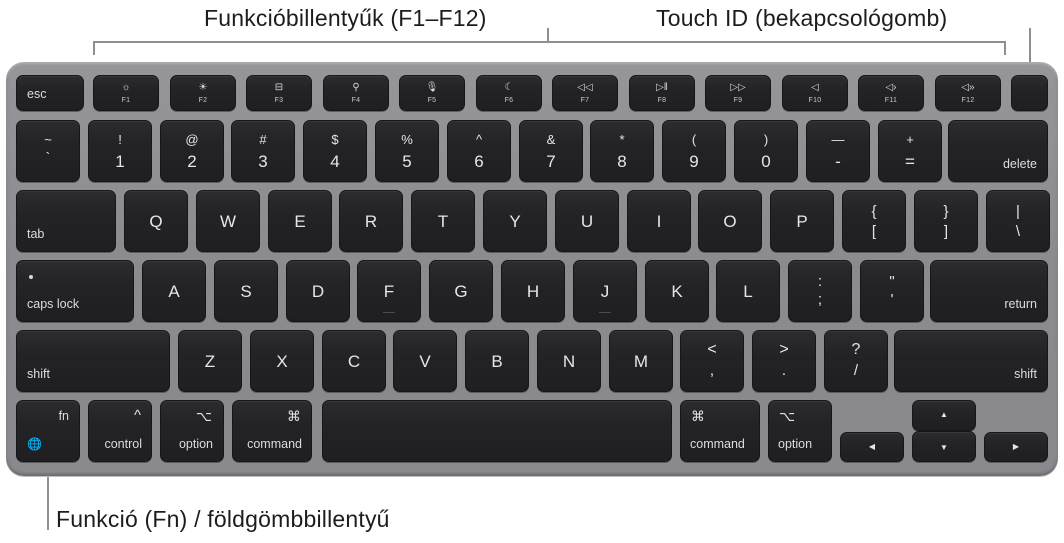 This screenshot has height=543, width=1064. I want to click on key-f10: ◁ F10, so click(815, 93).